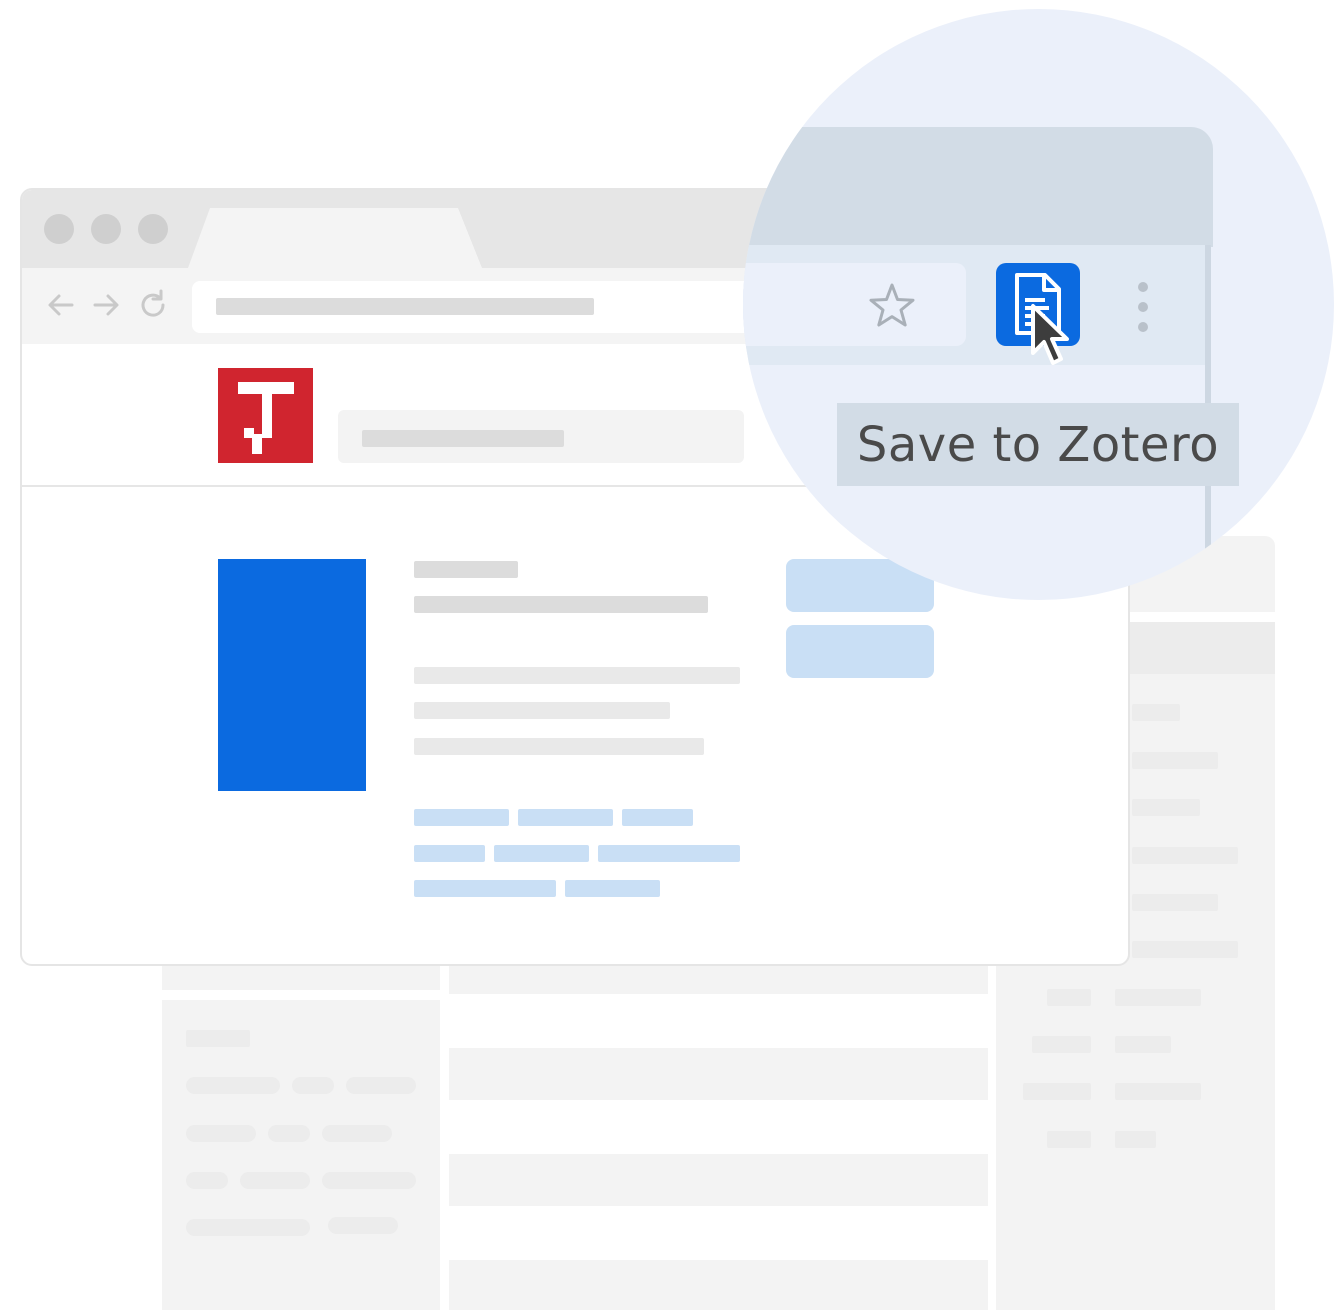 The height and width of the screenshot is (1310, 1341). Describe the element at coordinates (1038, 444) in the screenshot. I see `save-to-zotero-tooltip: Save to Zotero` at that location.